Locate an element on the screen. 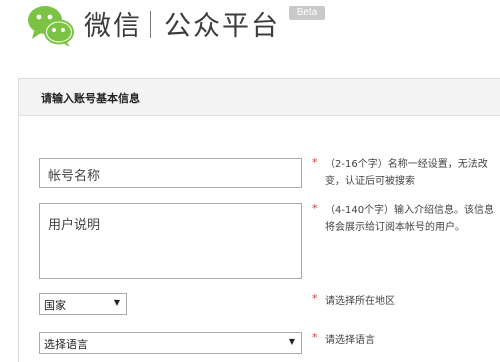  account-name-hint: （2-16个字）名称一经设置，无法改变，认证后可被搜索 is located at coordinates (406, 173).